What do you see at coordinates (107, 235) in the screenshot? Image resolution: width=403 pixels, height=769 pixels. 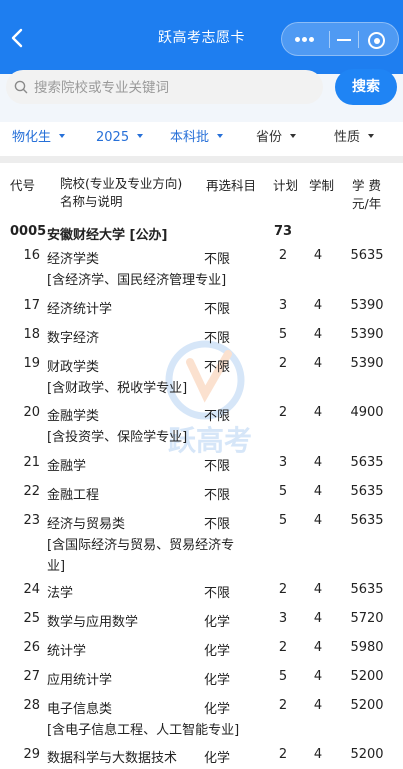 I see `school-name: 安徽财经大学 [公办]` at bounding box center [107, 235].